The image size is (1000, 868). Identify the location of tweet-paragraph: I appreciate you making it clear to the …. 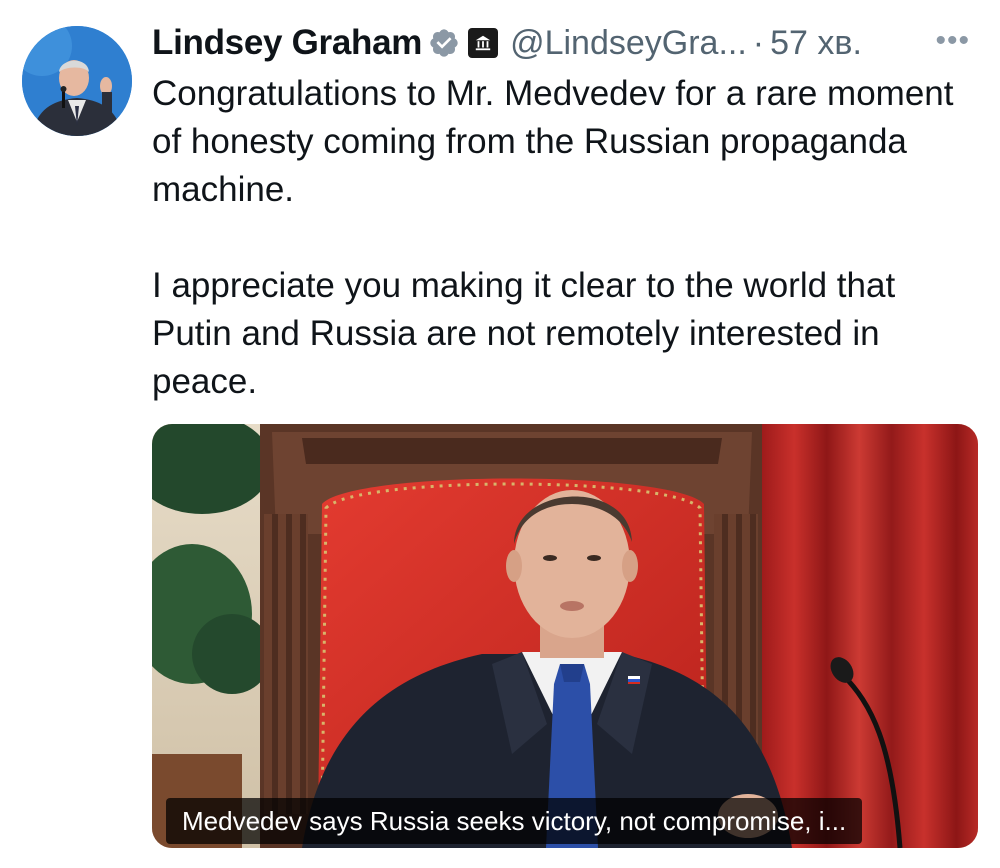
(524, 333).